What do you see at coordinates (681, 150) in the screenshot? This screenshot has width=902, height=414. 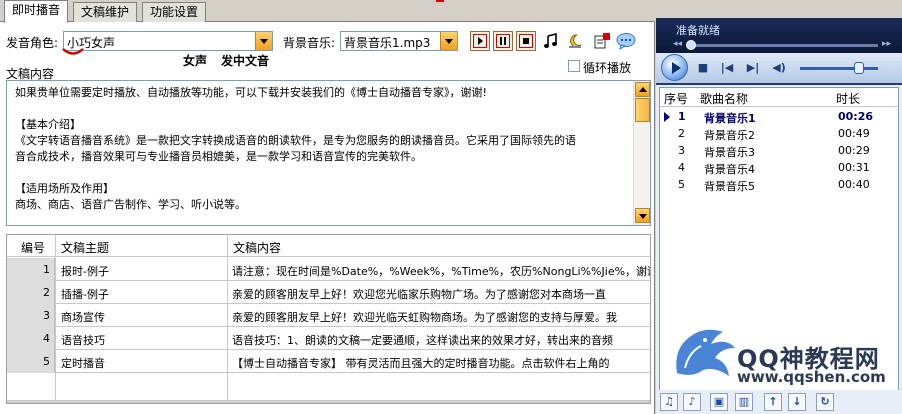 I see `track-num: 3` at bounding box center [681, 150].